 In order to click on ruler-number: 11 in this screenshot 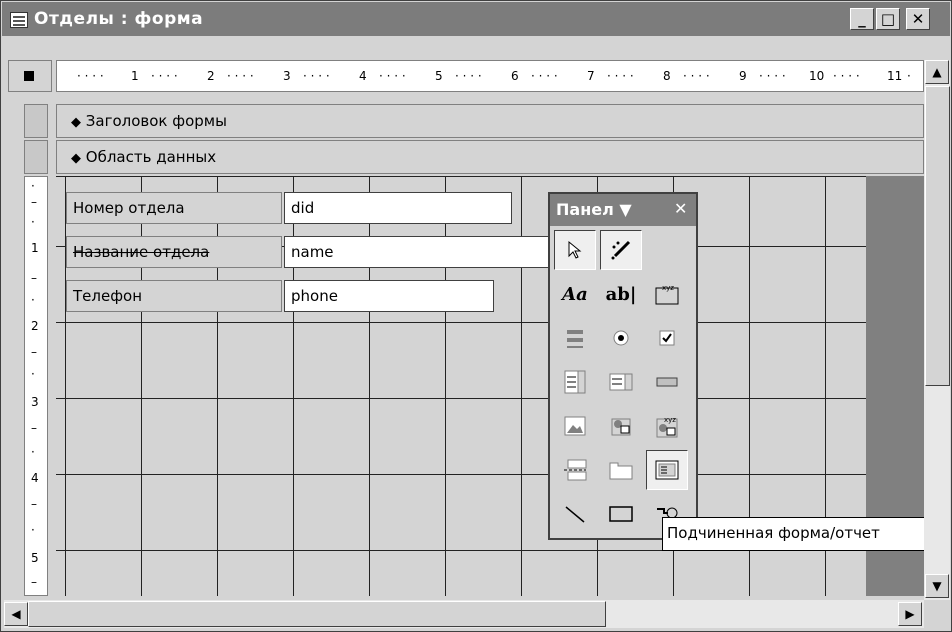, I will do `click(895, 76)`.